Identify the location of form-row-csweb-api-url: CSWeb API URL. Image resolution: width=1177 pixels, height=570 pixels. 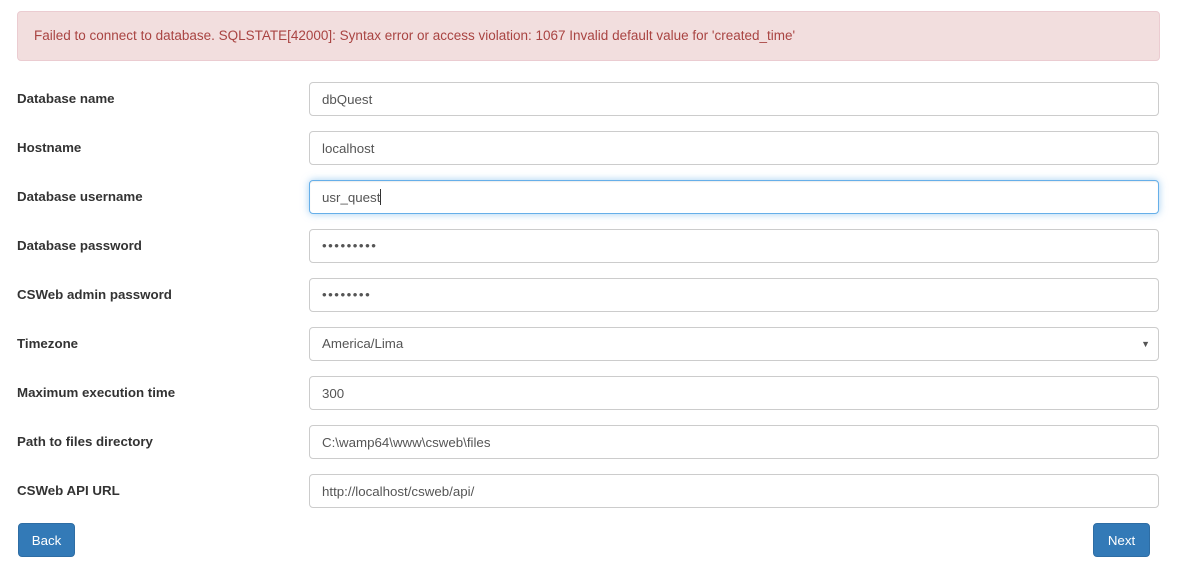
(588, 491).